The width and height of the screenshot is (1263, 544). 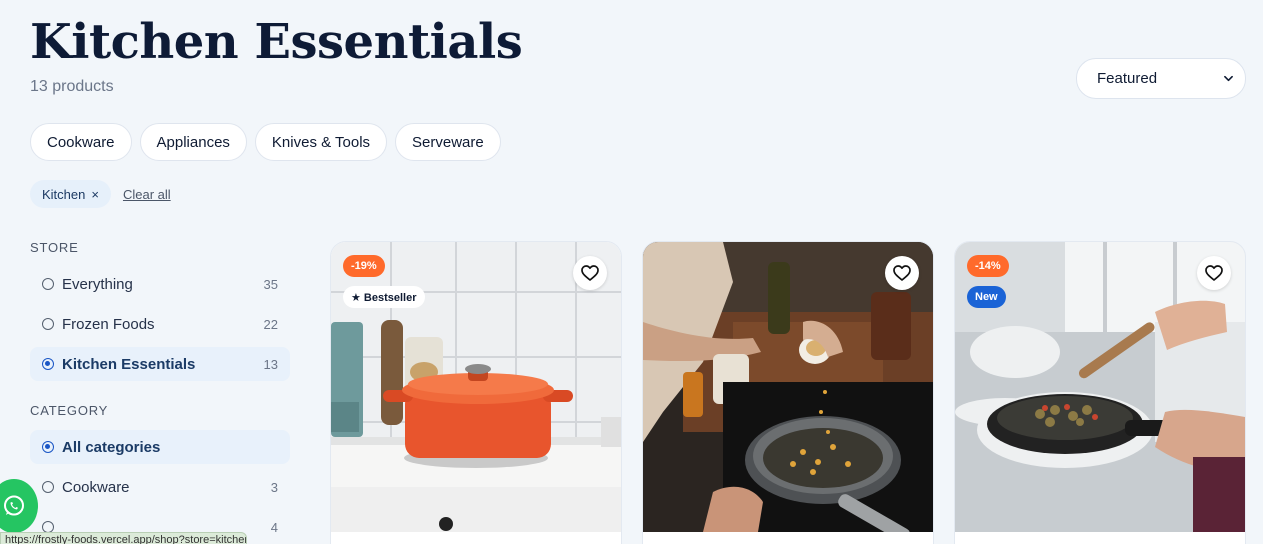 What do you see at coordinates (1228, 78) in the screenshot?
I see `chevron-down-icon` at bounding box center [1228, 78].